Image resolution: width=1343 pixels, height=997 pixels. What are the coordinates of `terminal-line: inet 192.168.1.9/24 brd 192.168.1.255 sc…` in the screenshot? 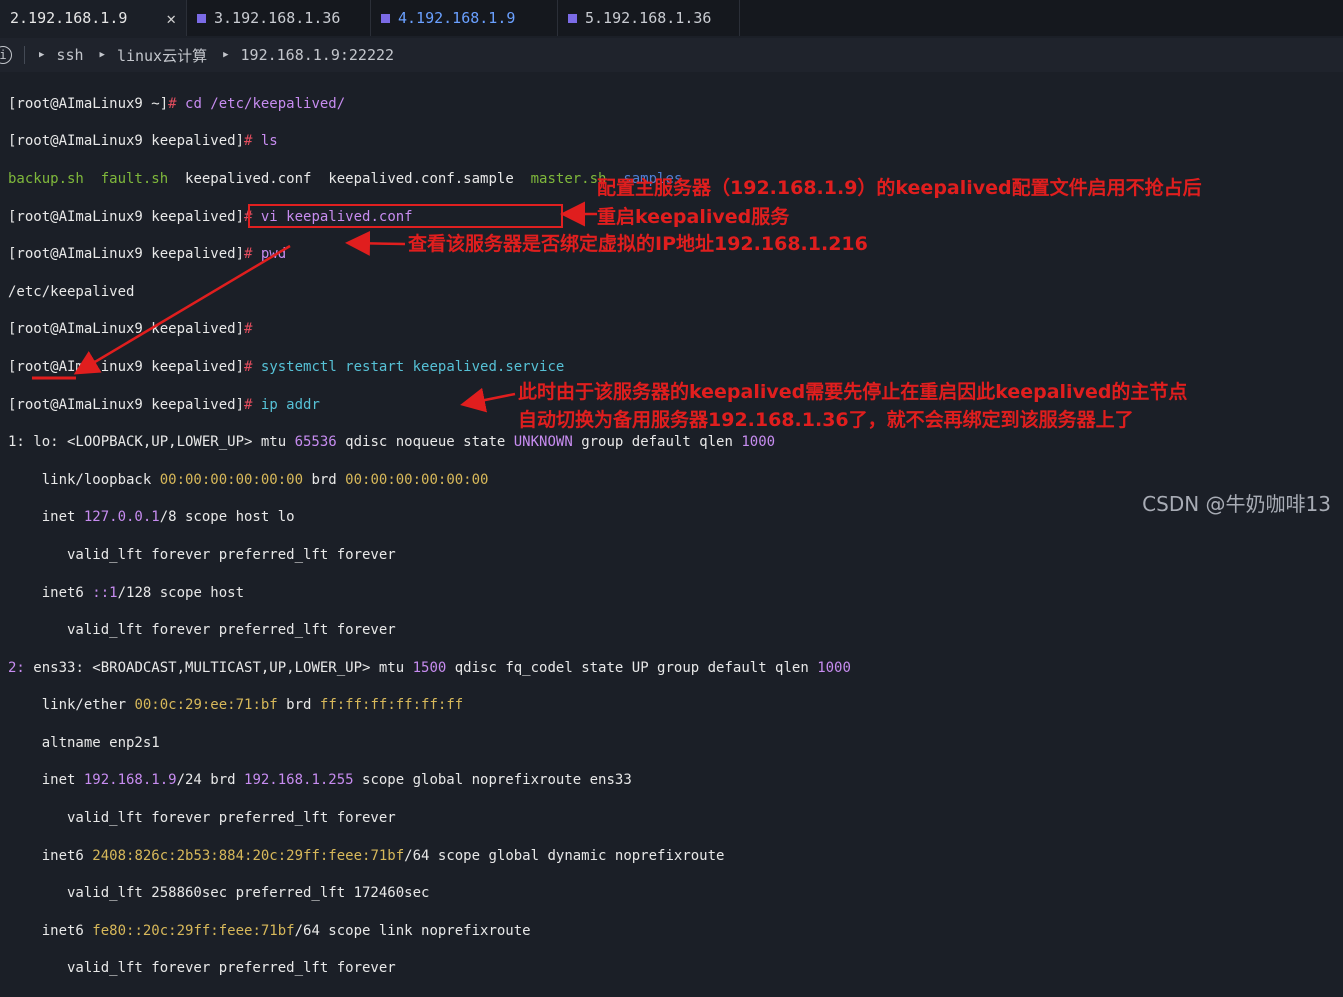 It's located at (320, 780).